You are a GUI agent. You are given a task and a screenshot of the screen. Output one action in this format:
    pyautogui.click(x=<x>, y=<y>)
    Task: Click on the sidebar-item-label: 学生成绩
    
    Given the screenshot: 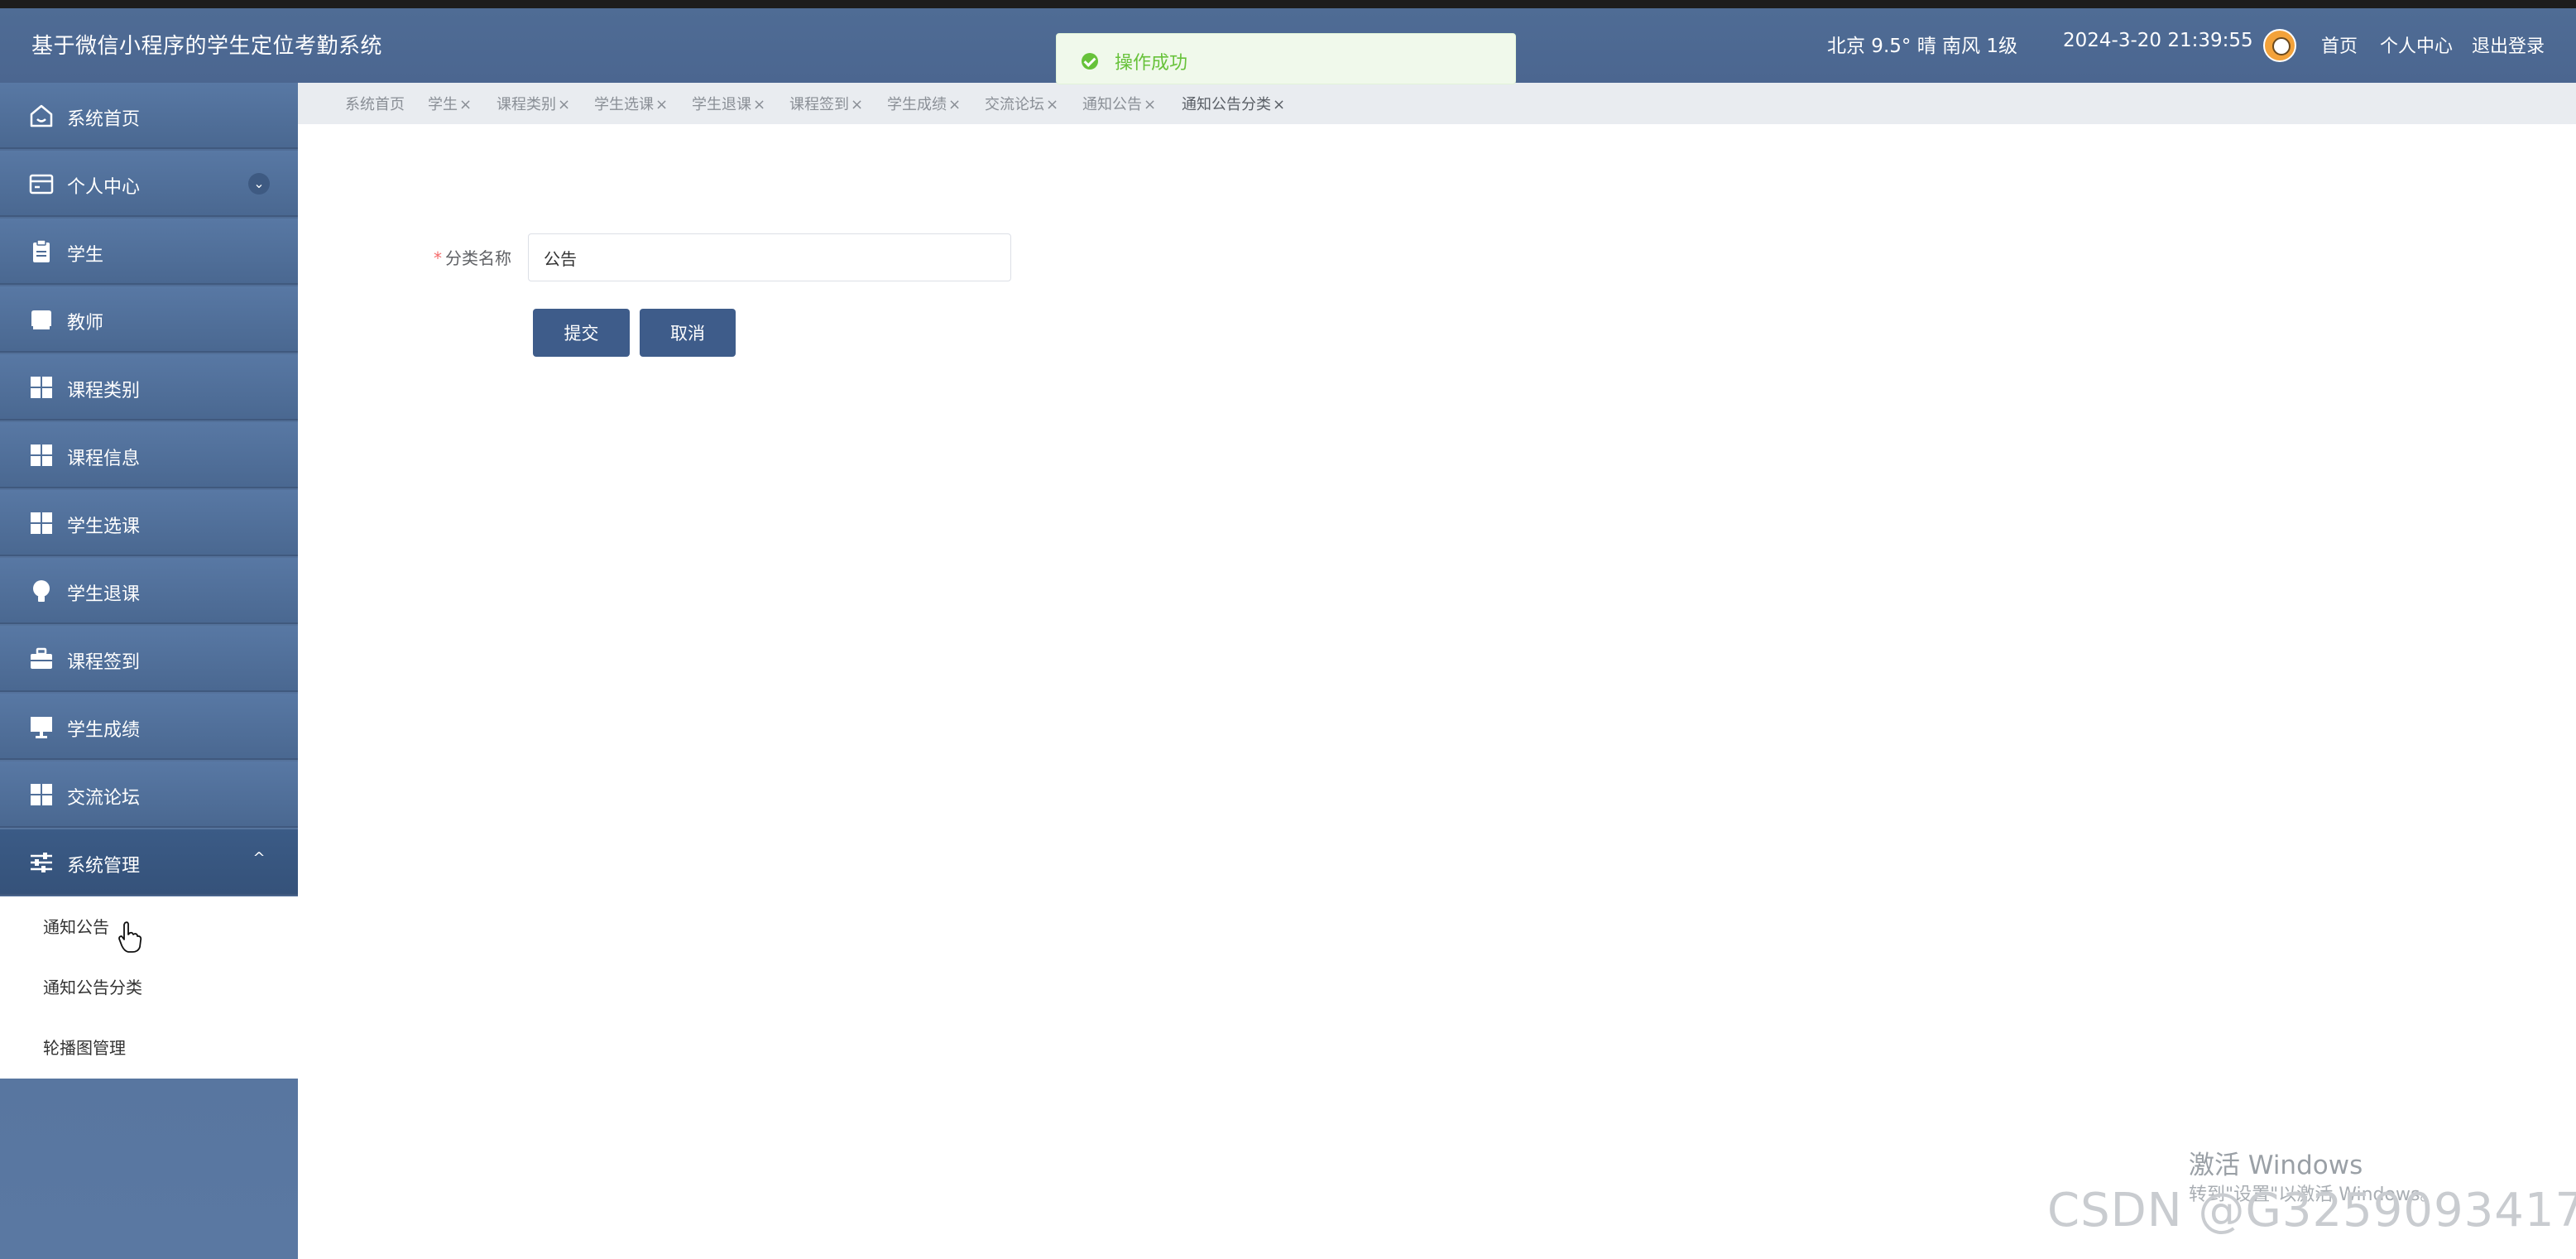 What is the action you would take?
    pyautogui.click(x=104, y=730)
    